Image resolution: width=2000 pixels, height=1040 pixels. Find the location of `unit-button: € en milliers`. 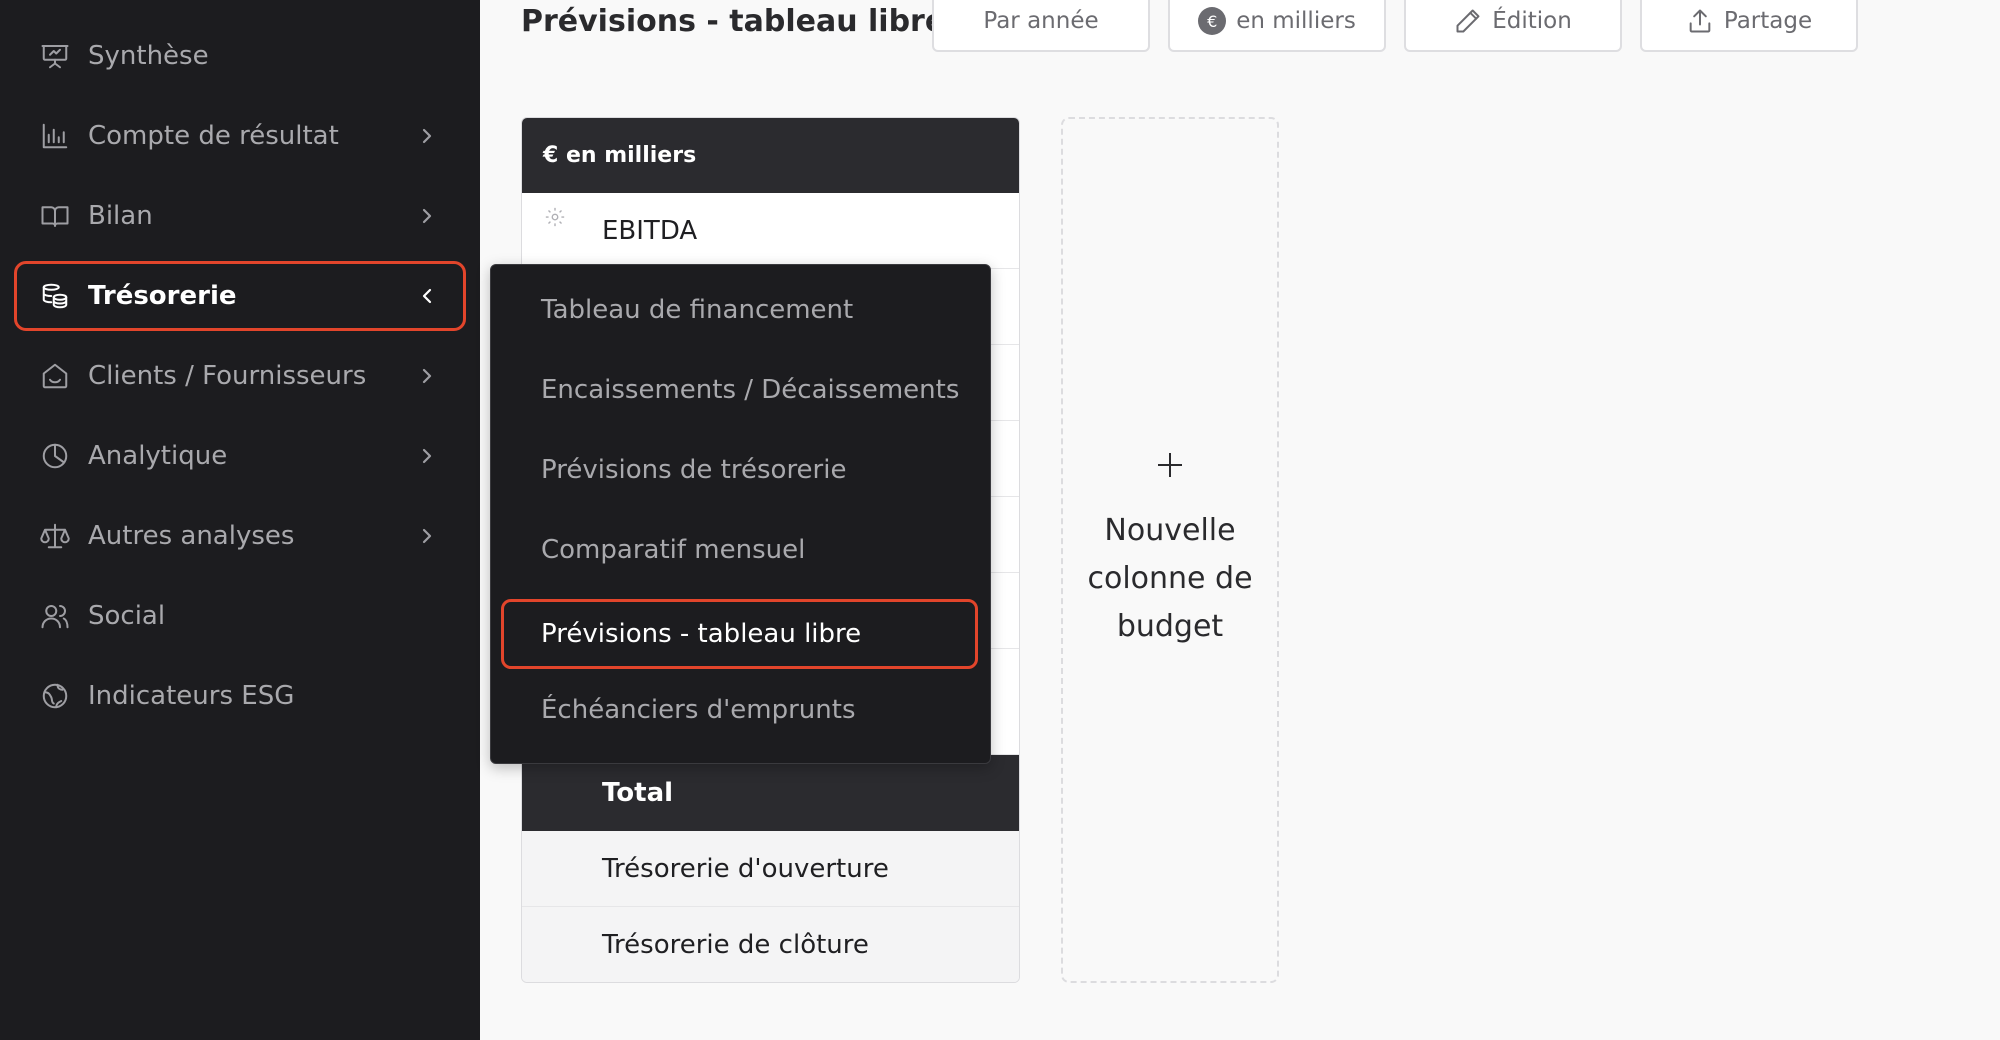

unit-button: € en milliers is located at coordinates (1277, 26).